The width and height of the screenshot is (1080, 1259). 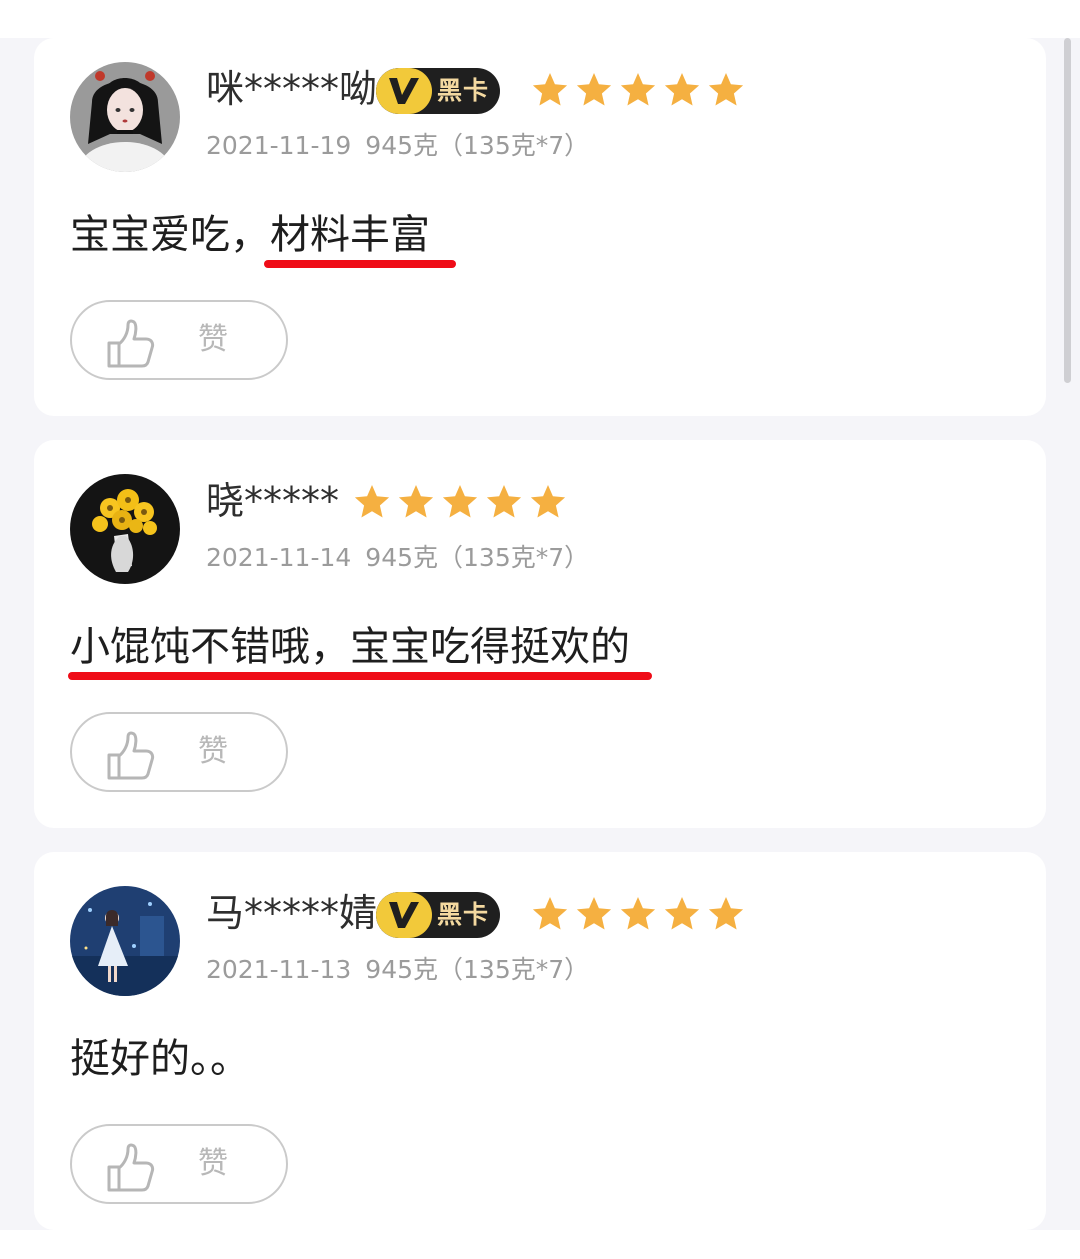 I want to click on username: 晓*****, so click(x=273, y=501).